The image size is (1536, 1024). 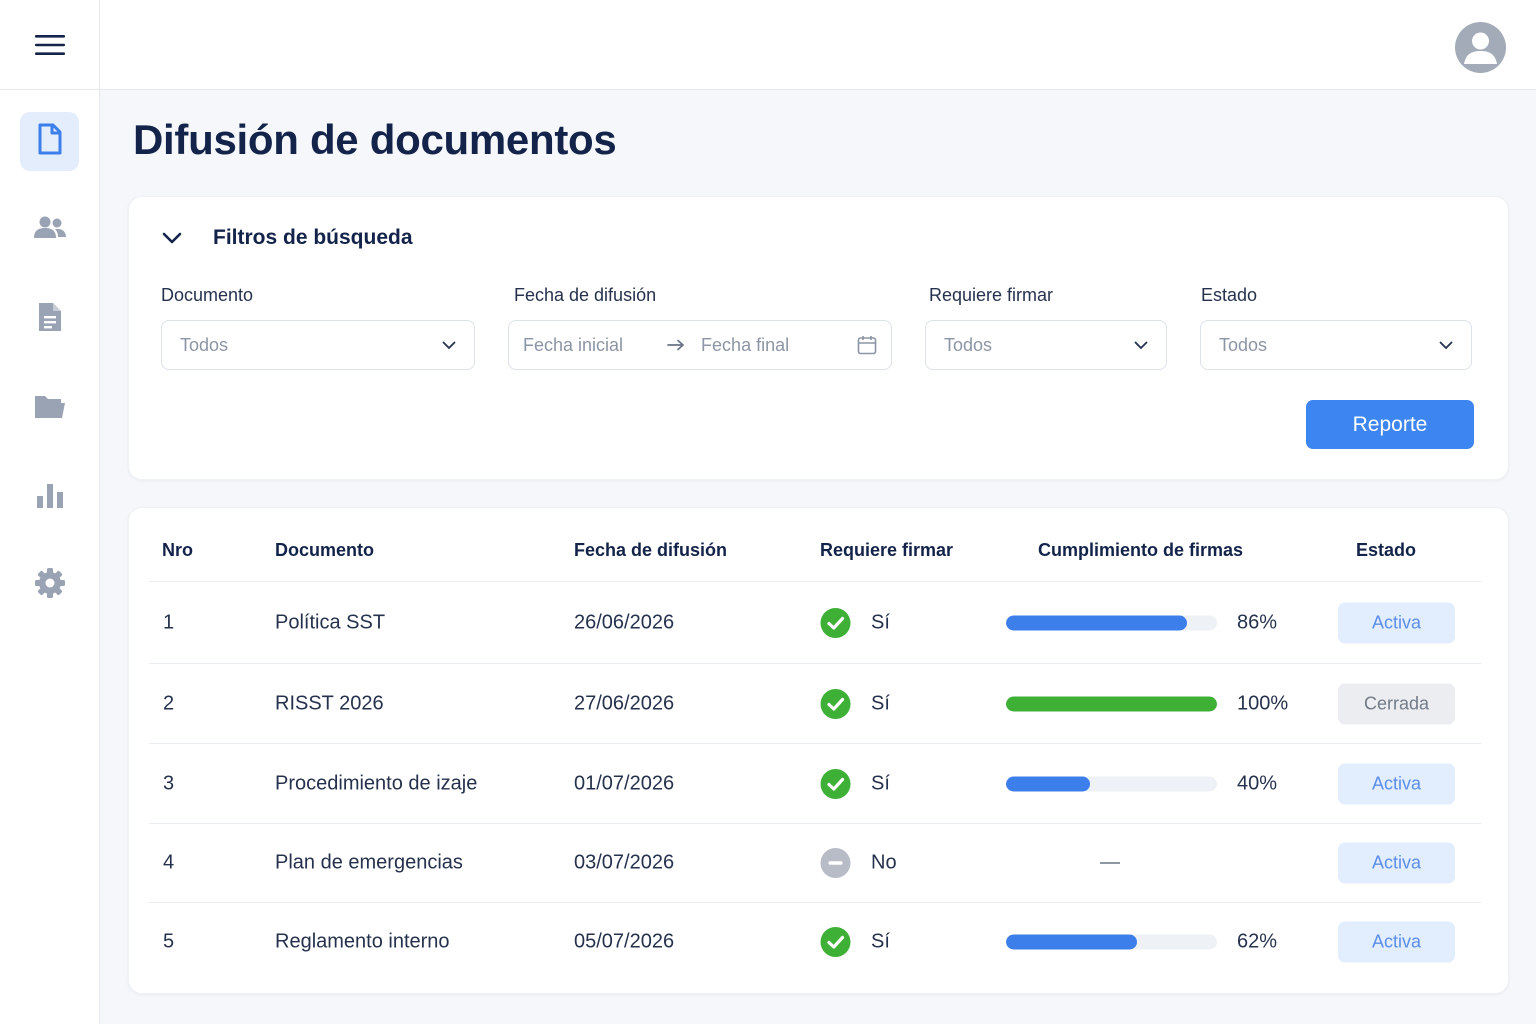 I want to click on document-name: RISST 2026, so click(x=329, y=703).